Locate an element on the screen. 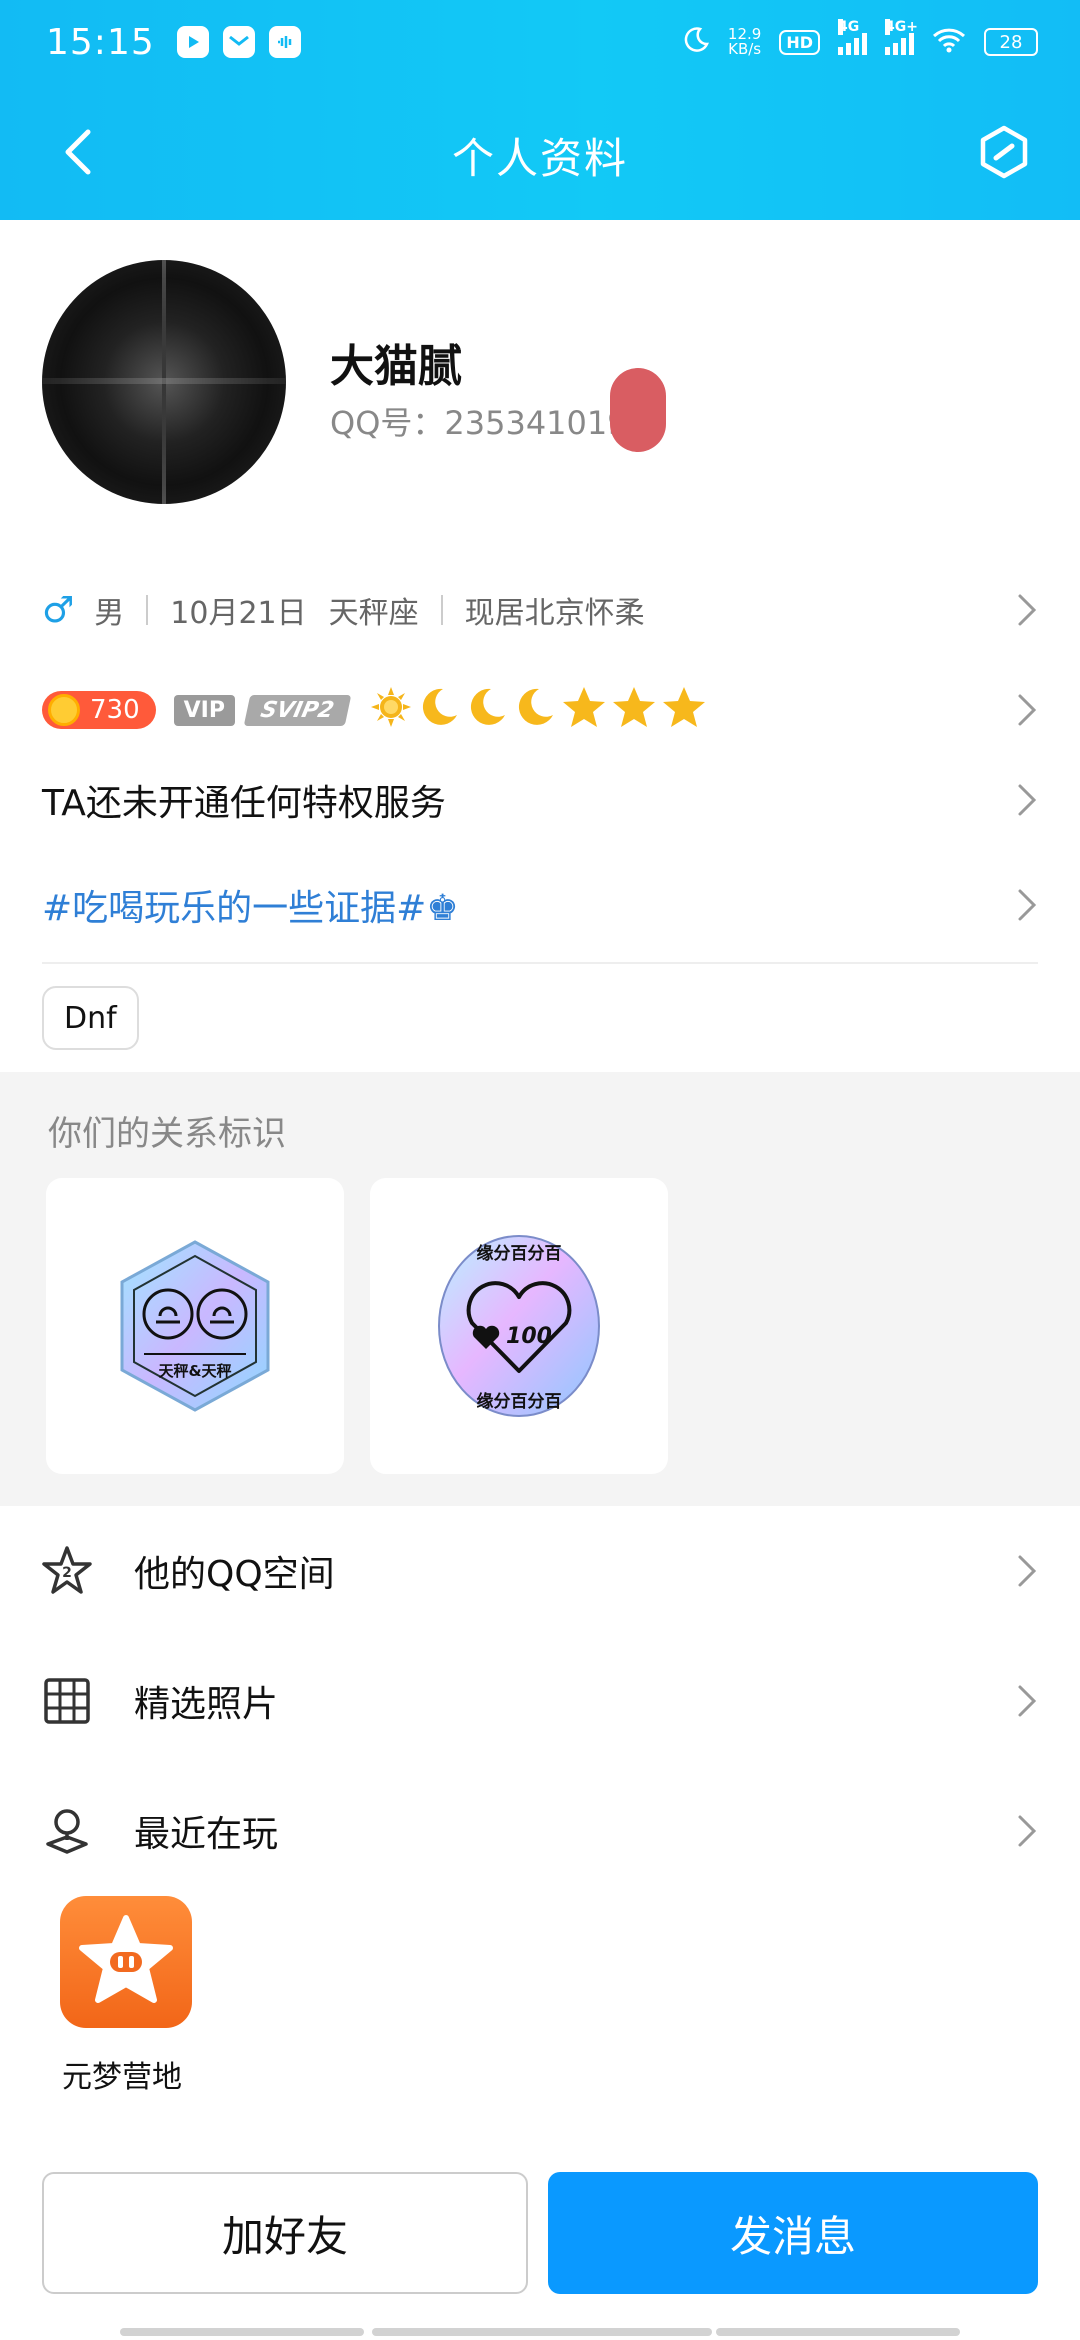 The width and height of the screenshot is (1080, 2340). heart-badge-icon: 缘分百分百 100 缘分百分百 is located at coordinates (519, 1326).